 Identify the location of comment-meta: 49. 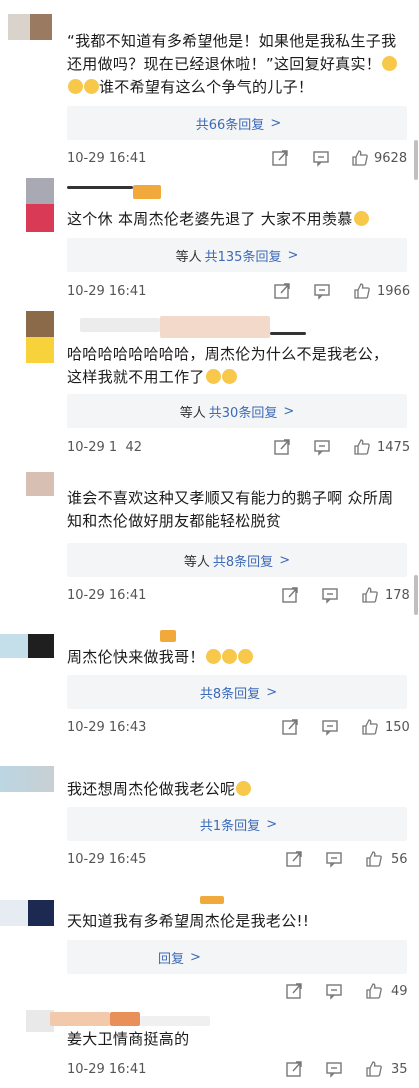
(237, 992).